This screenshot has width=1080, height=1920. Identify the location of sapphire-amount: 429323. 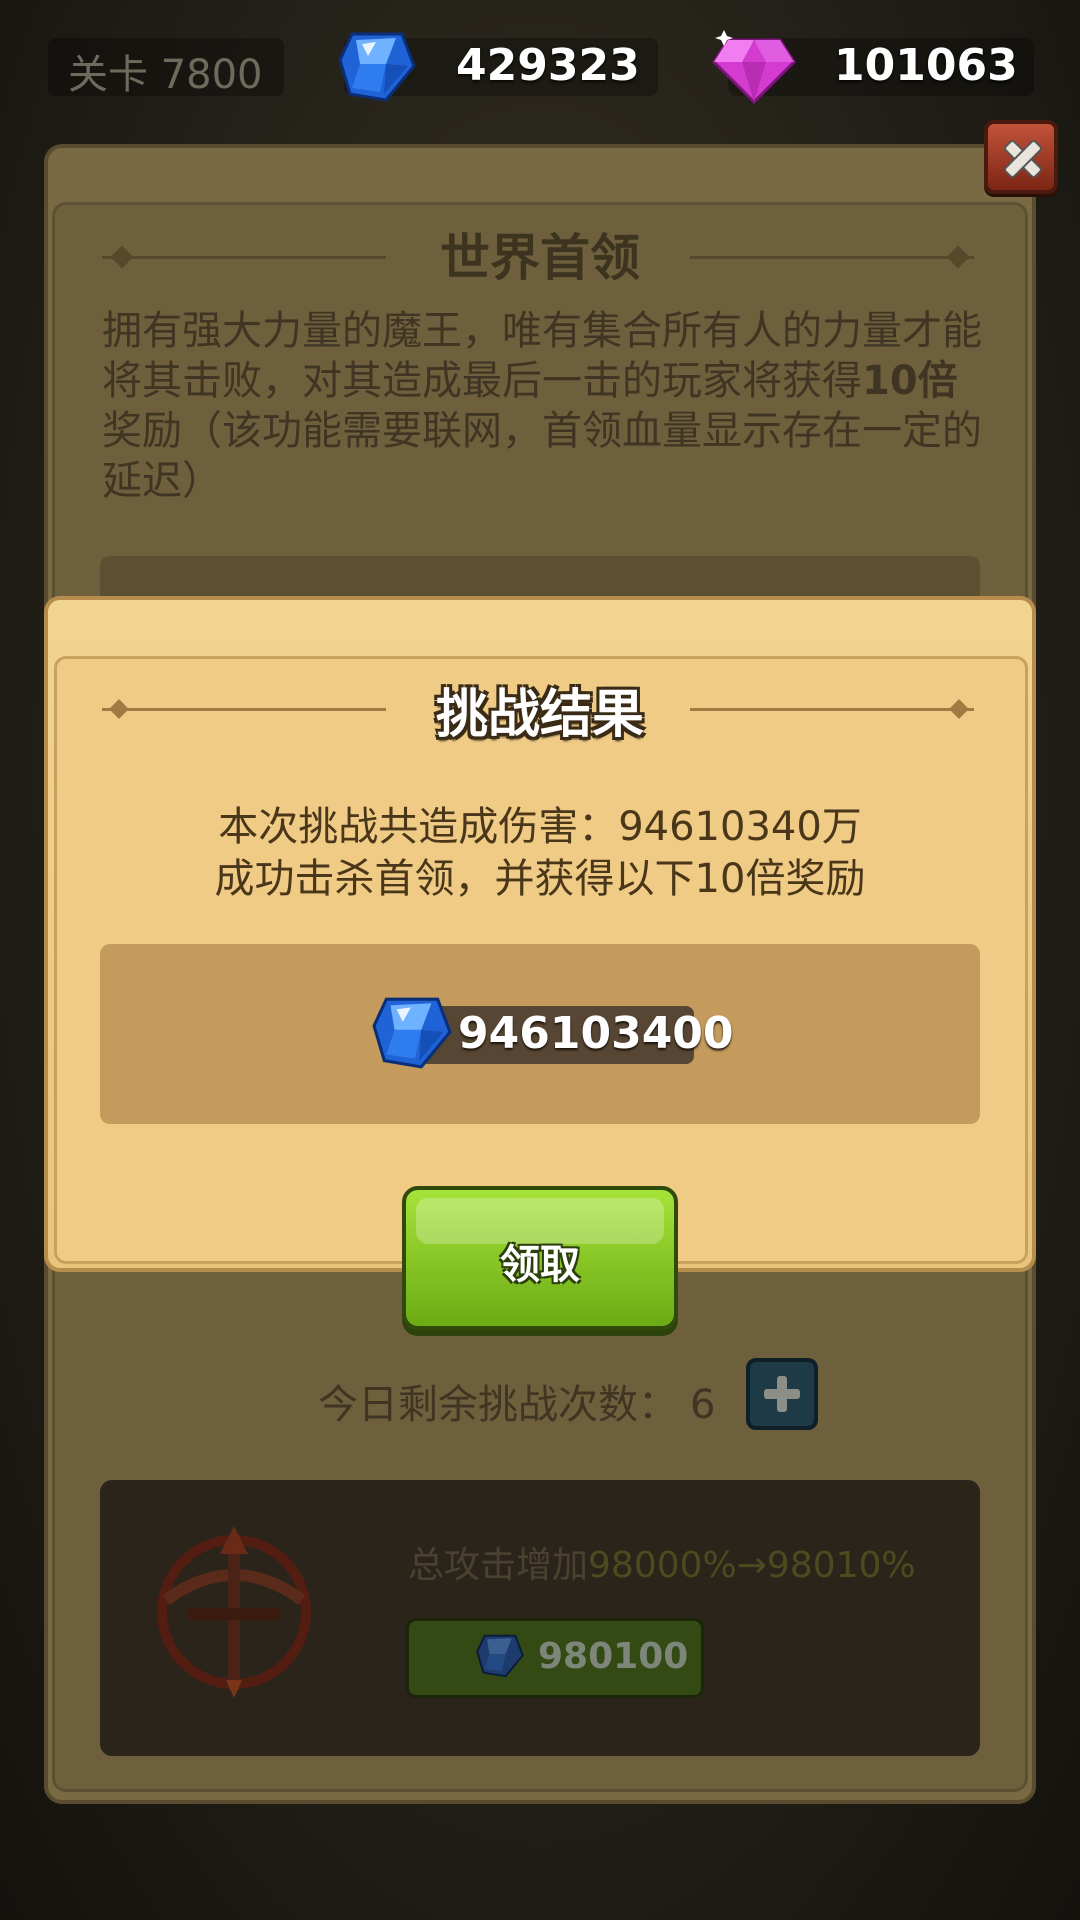
(548, 65).